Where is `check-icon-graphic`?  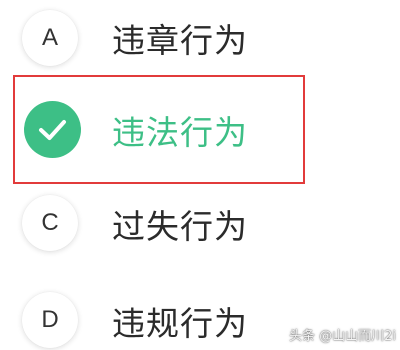 check-icon-graphic is located at coordinates (52, 129).